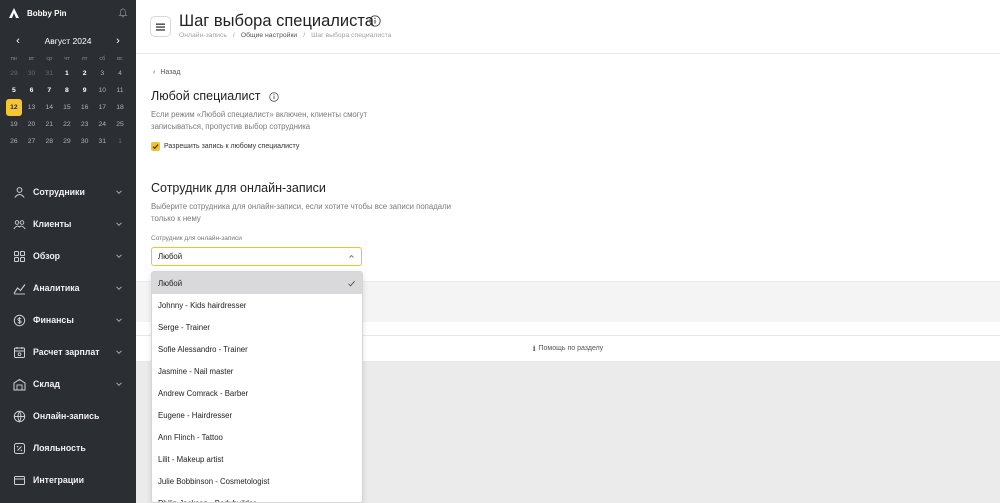 The width and height of the screenshot is (1000, 503). I want to click on calendar-day: 27, so click(32, 141).